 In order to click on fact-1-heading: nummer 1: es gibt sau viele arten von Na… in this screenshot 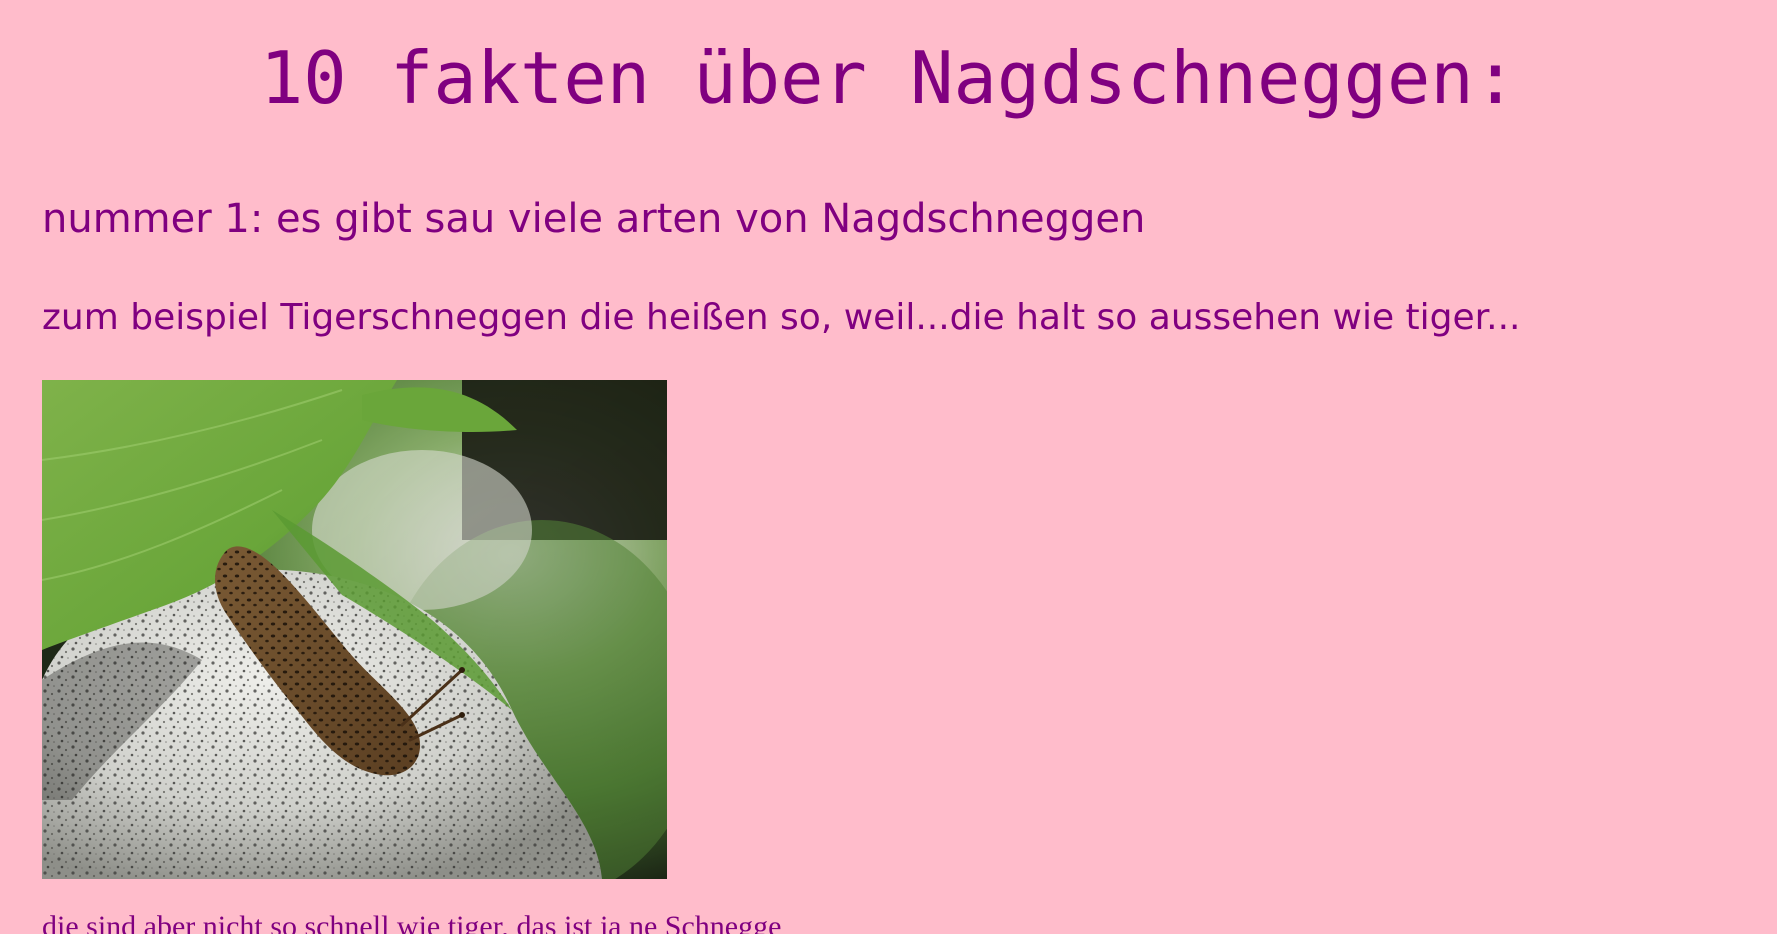, I will do `click(594, 219)`.